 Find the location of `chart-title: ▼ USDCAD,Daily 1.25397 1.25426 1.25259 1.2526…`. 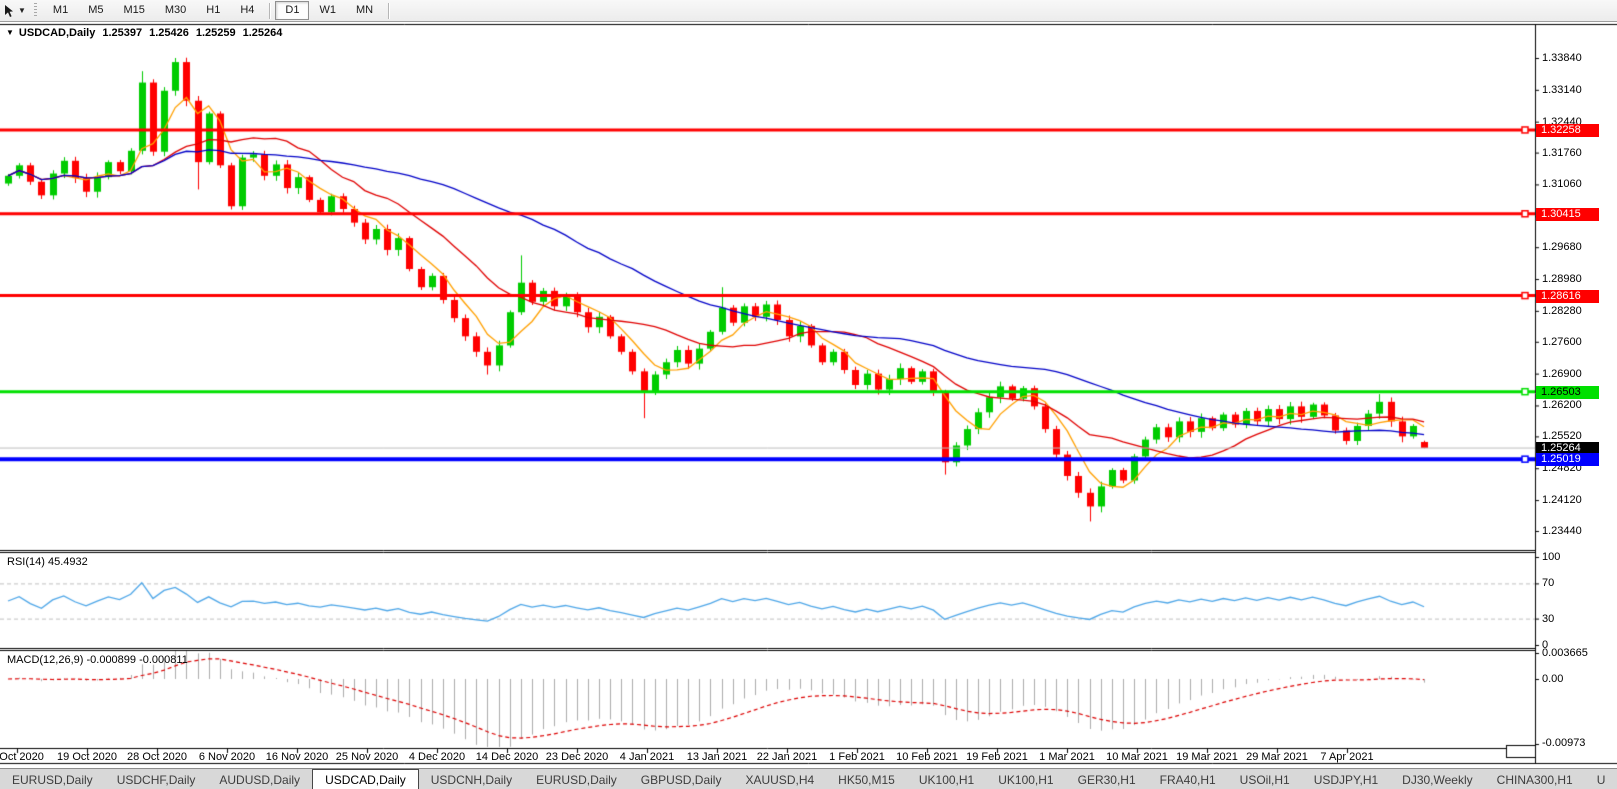

chart-title: ▼ USDCAD,Daily 1.25397 1.25426 1.25259 1.2526… is located at coordinates (144, 33).